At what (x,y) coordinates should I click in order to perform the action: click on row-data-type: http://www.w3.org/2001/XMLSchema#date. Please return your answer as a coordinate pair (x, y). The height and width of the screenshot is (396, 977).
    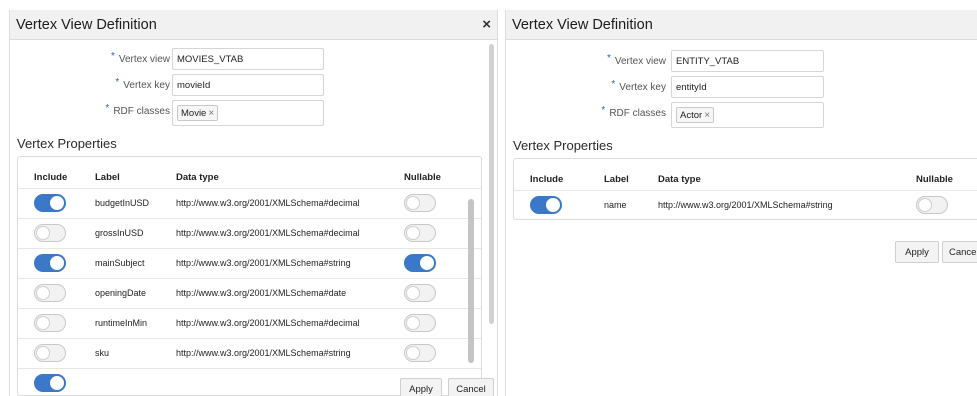
    Looking at the image, I should click on (261, 293).